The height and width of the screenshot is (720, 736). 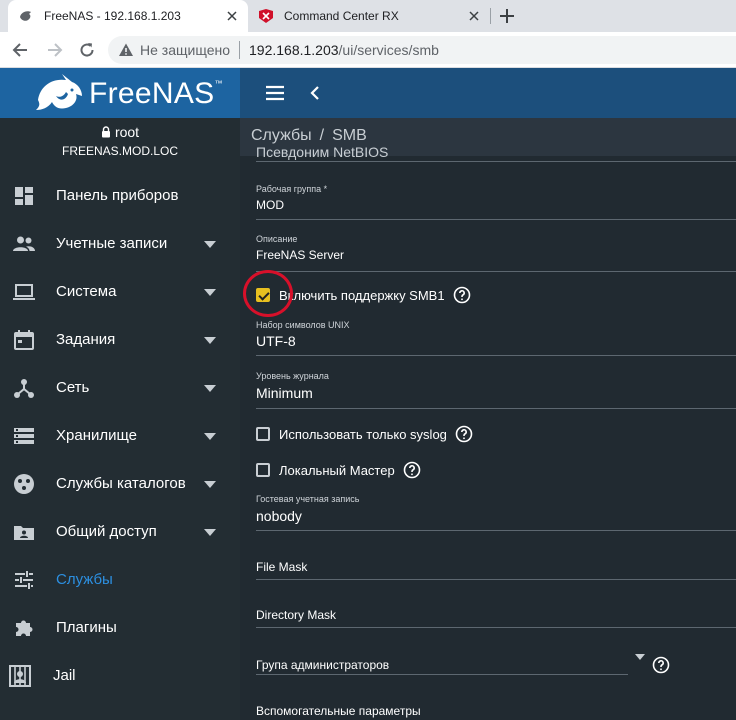 What do you see at coordinates (496, 338) in the screenshot?
I see `unix-charset-field: Набор символов UNIX UTF-8` at bounding box center [496, 338].